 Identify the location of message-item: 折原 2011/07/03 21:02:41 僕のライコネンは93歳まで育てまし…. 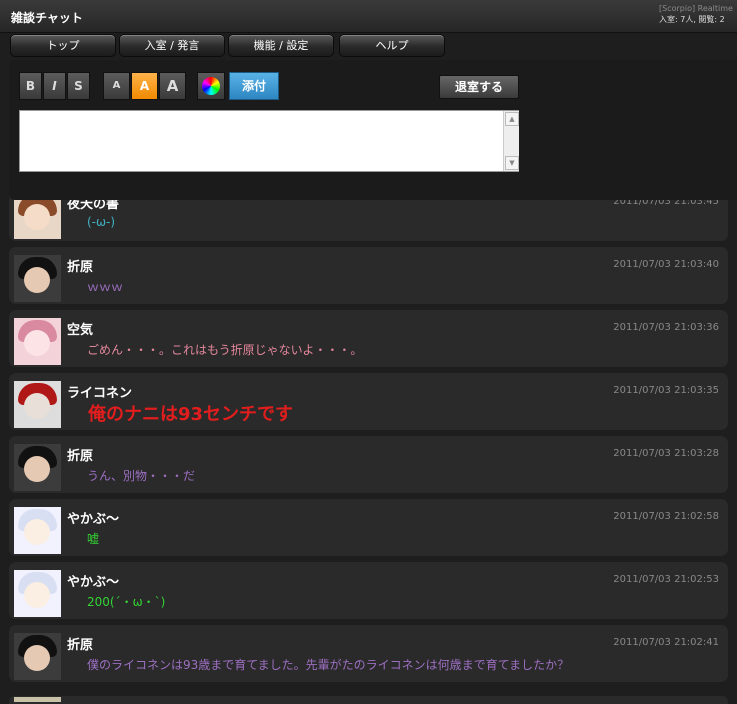
(368, 653).